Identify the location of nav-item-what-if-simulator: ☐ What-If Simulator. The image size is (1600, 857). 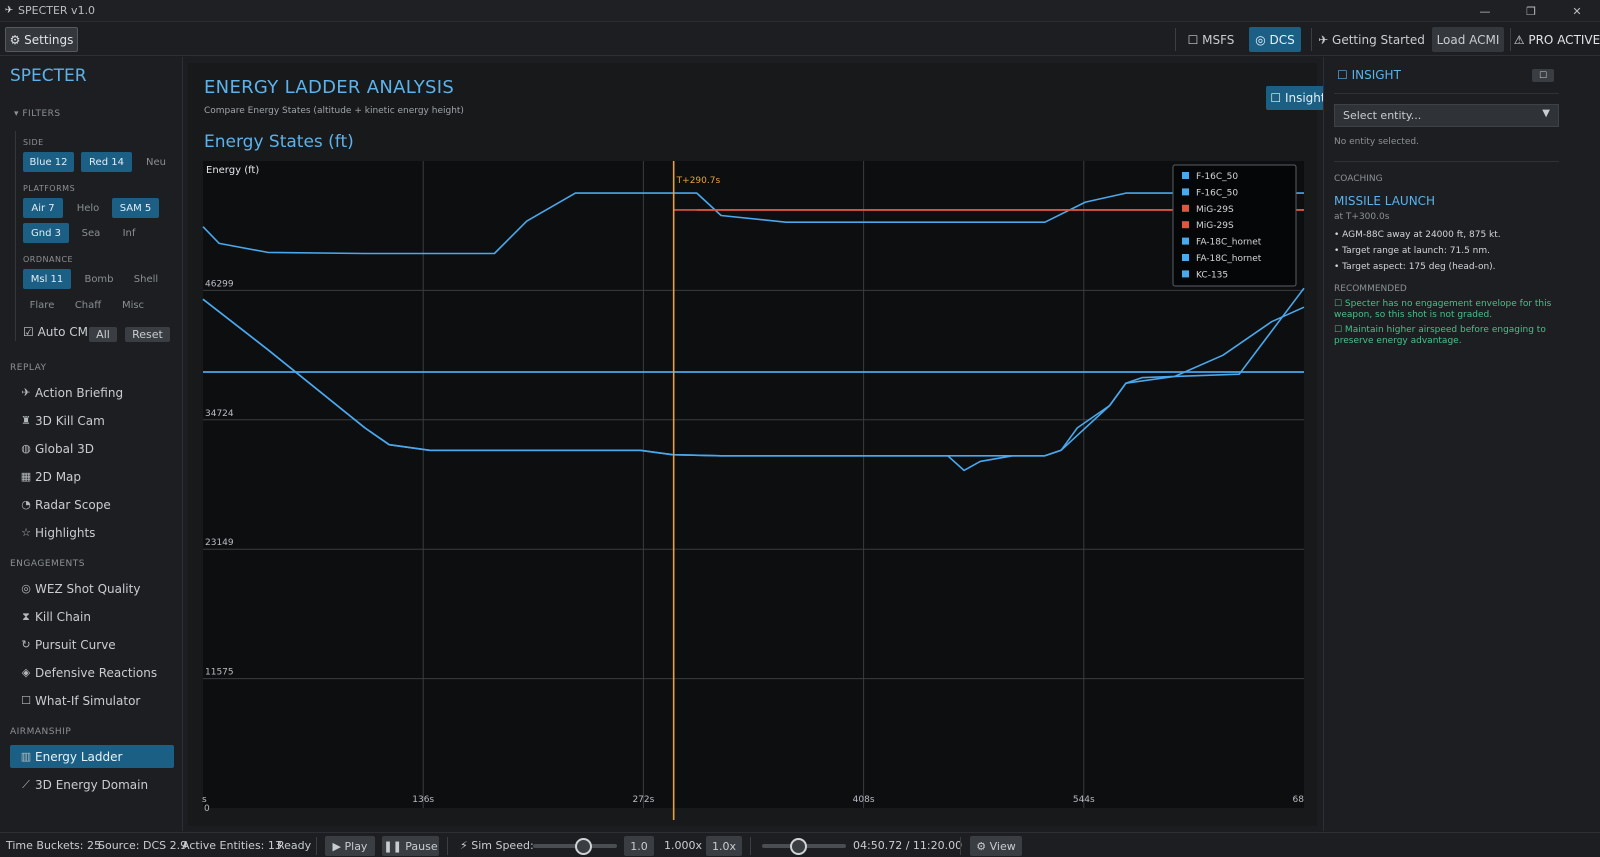
(92, 700).